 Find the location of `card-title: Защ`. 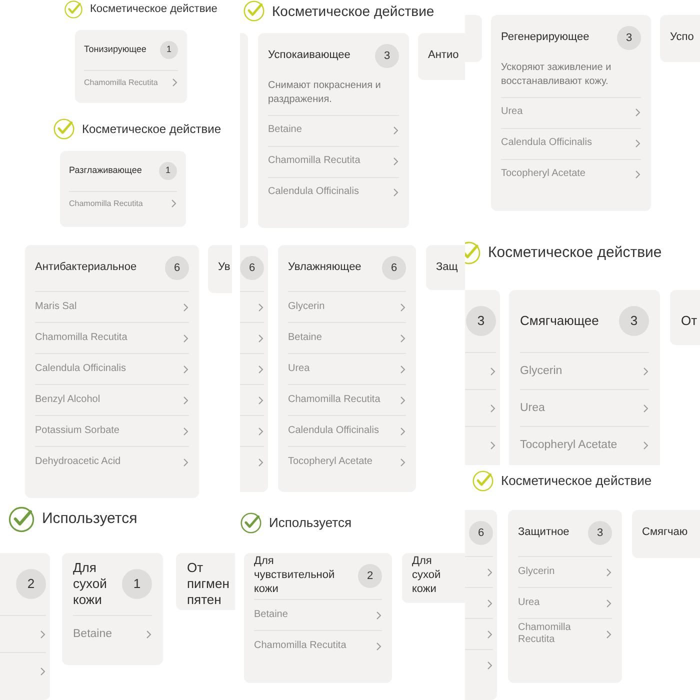

card-title: Защ is located at coordinates (447, 268).